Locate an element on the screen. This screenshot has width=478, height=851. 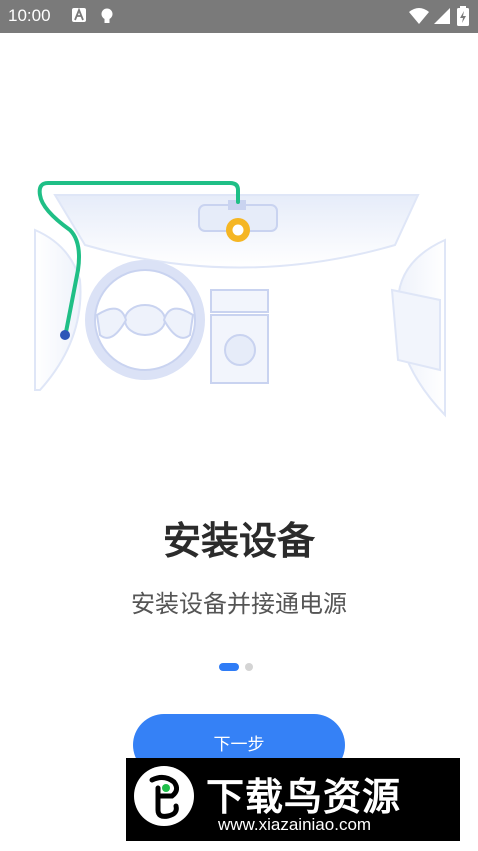
page-dot is located at coordinates (249, 667).